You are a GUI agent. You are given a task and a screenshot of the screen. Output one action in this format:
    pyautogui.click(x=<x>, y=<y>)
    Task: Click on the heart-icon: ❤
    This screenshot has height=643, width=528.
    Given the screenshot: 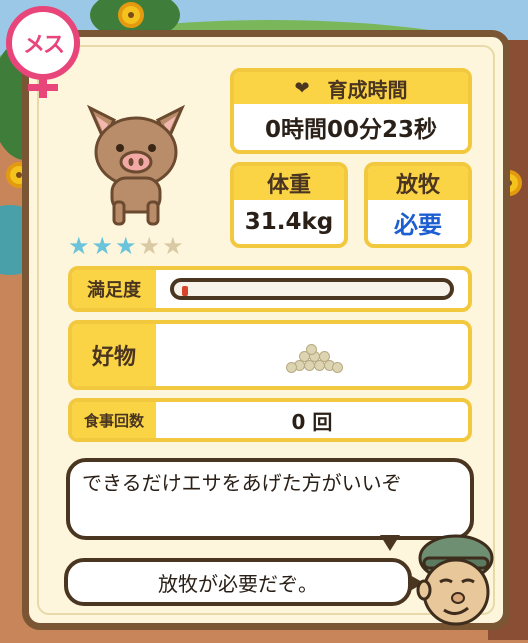 What is the action you would take?
    pyautogui.click(x=302, y=88)
    